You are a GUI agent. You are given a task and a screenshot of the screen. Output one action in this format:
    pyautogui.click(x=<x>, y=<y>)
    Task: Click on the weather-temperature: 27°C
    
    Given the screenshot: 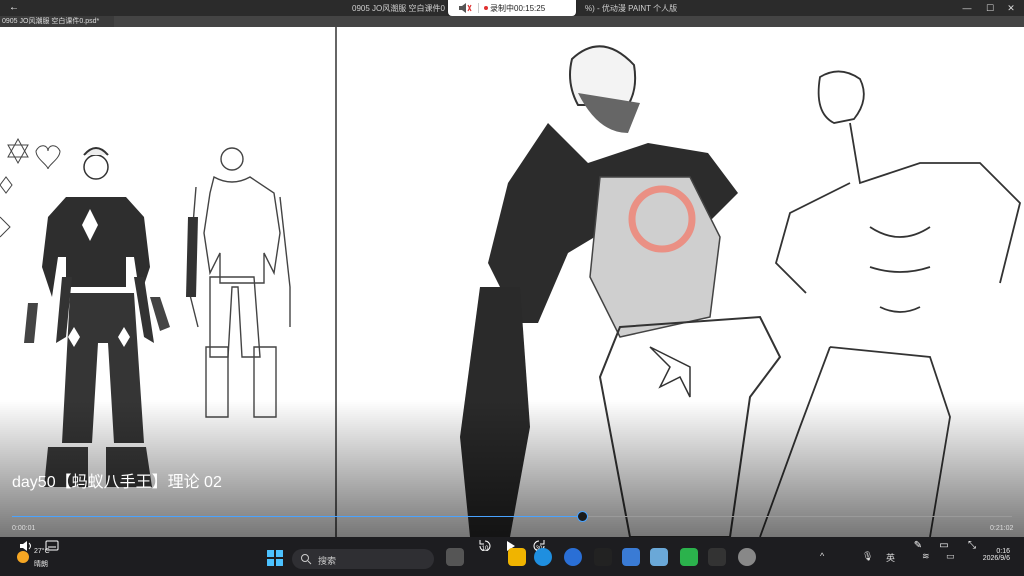 What is the action you would take?
    pyautogui.click(x=42, y=551)
    